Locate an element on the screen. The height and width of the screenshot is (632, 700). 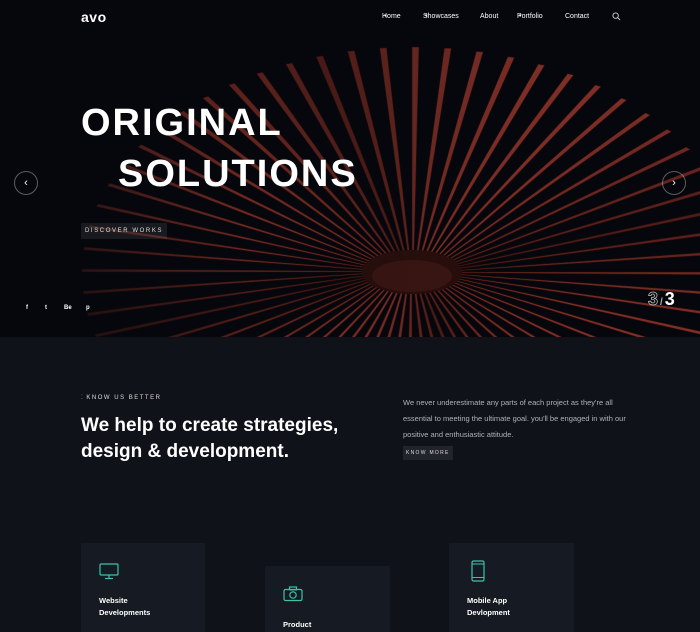
chevron-right-icon: › is located at coordinates (674, 183).